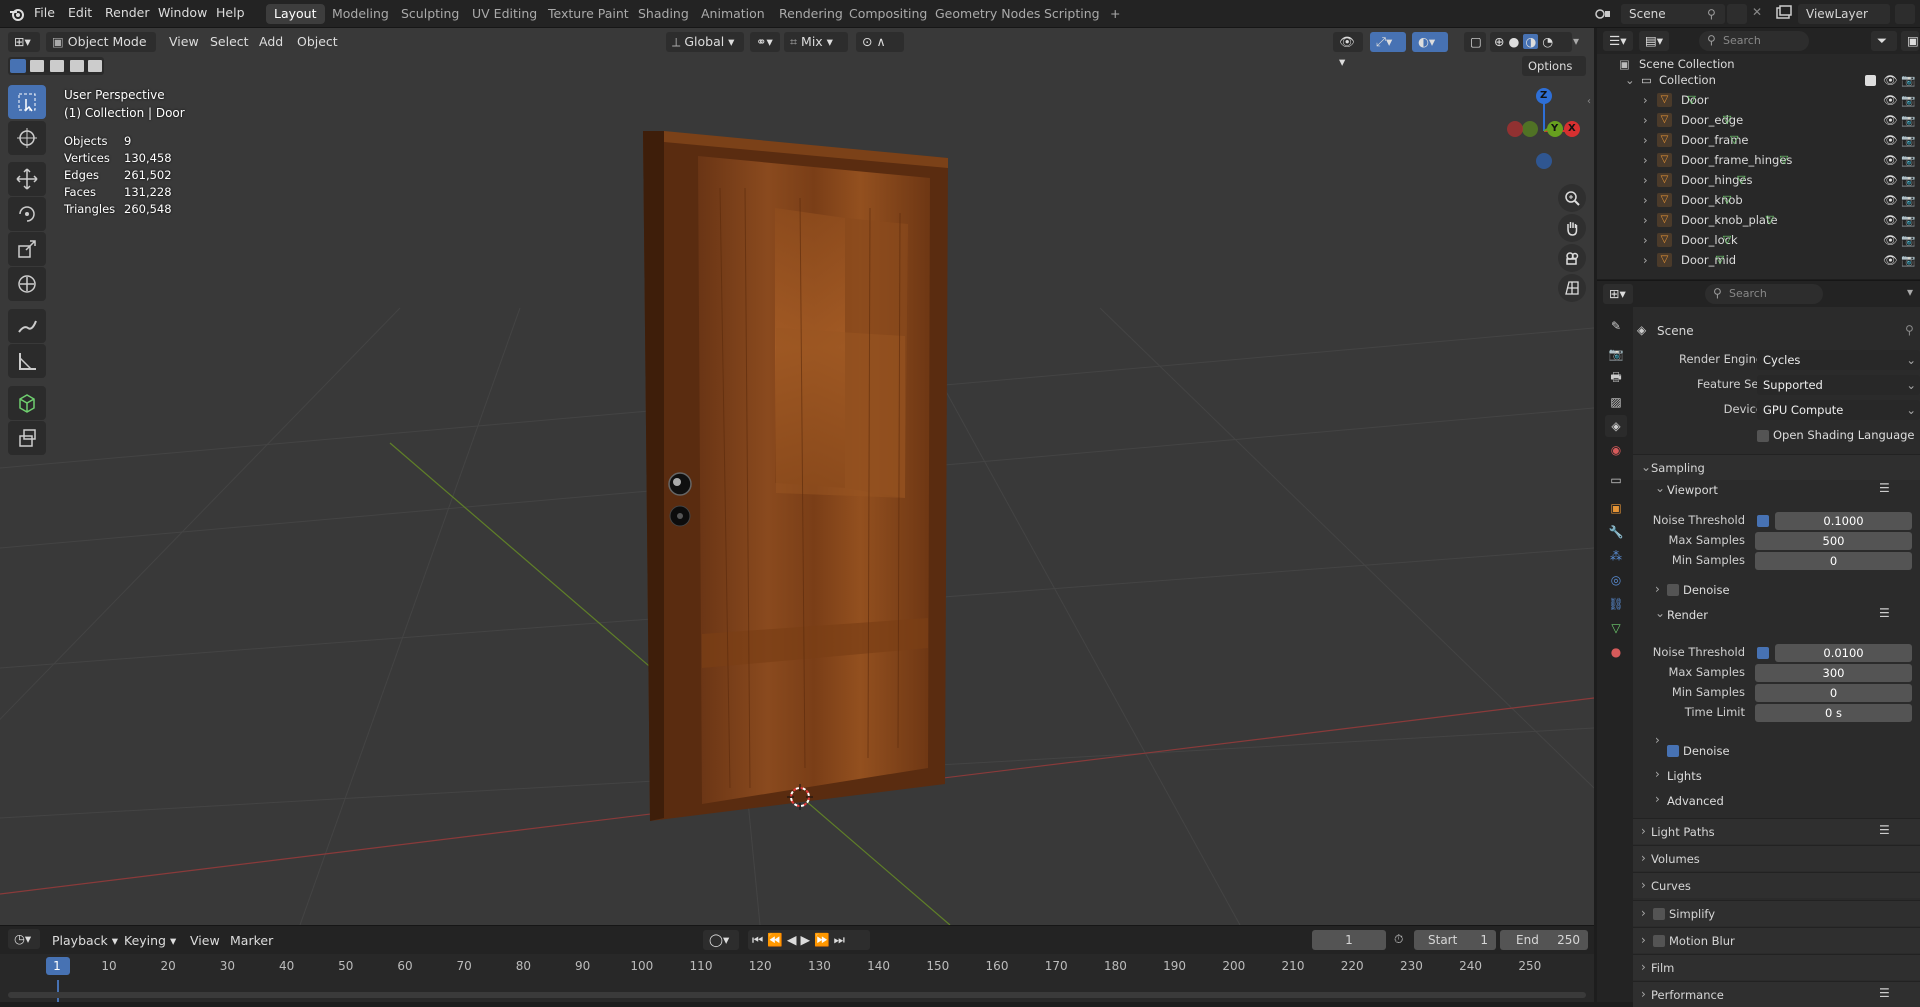 The width and height of the screenshot is (1920, 1007). Describe the element at coordinates (27, 214) in the screenshot. I see `tool-rotate` at that location.